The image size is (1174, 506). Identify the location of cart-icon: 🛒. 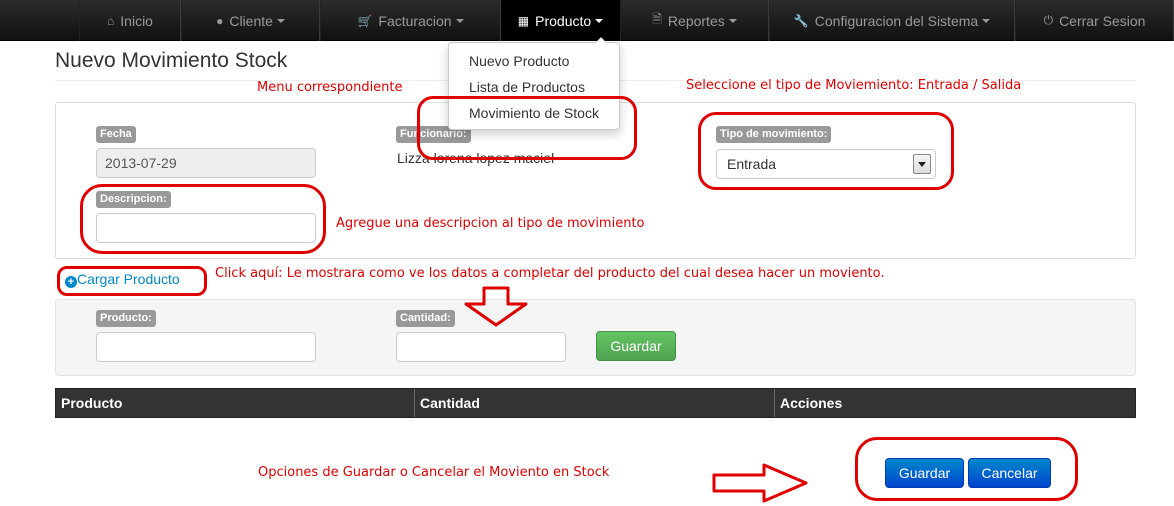
(365, 20).